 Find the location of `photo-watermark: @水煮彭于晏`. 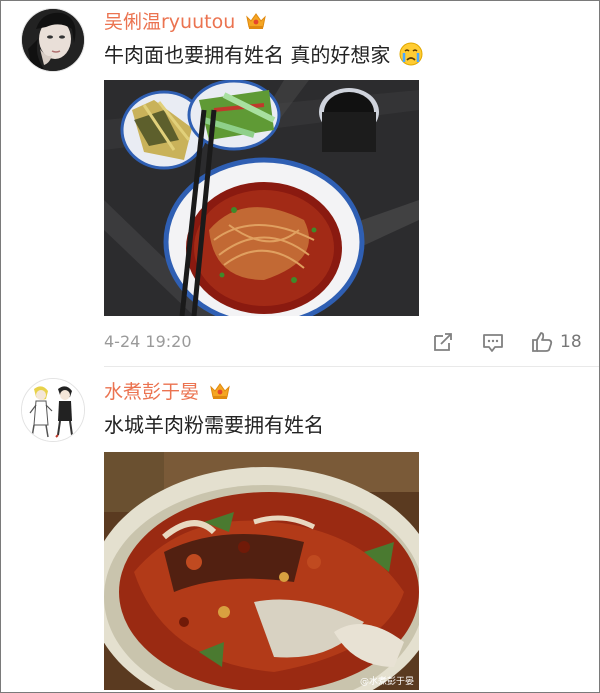

photo-watermark: @水煮彭于晏 is located at coordinates (387, 681).